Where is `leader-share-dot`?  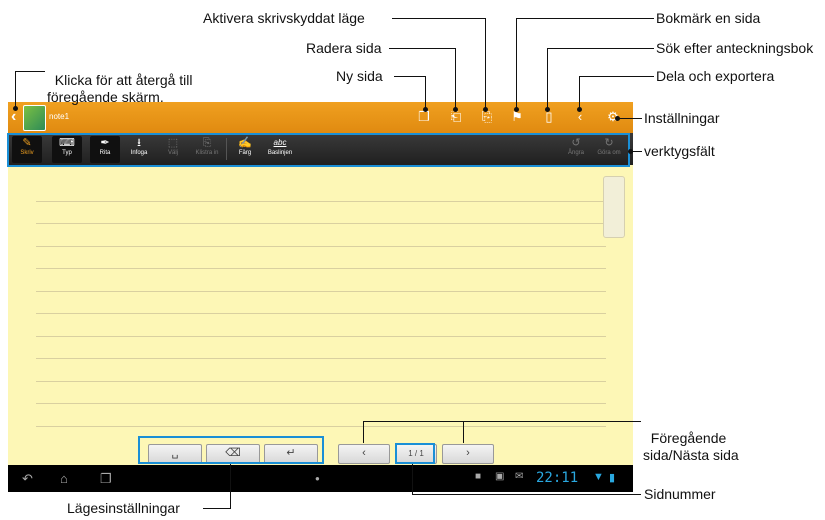 leader-share-dot is located at coordinates (579, 109).